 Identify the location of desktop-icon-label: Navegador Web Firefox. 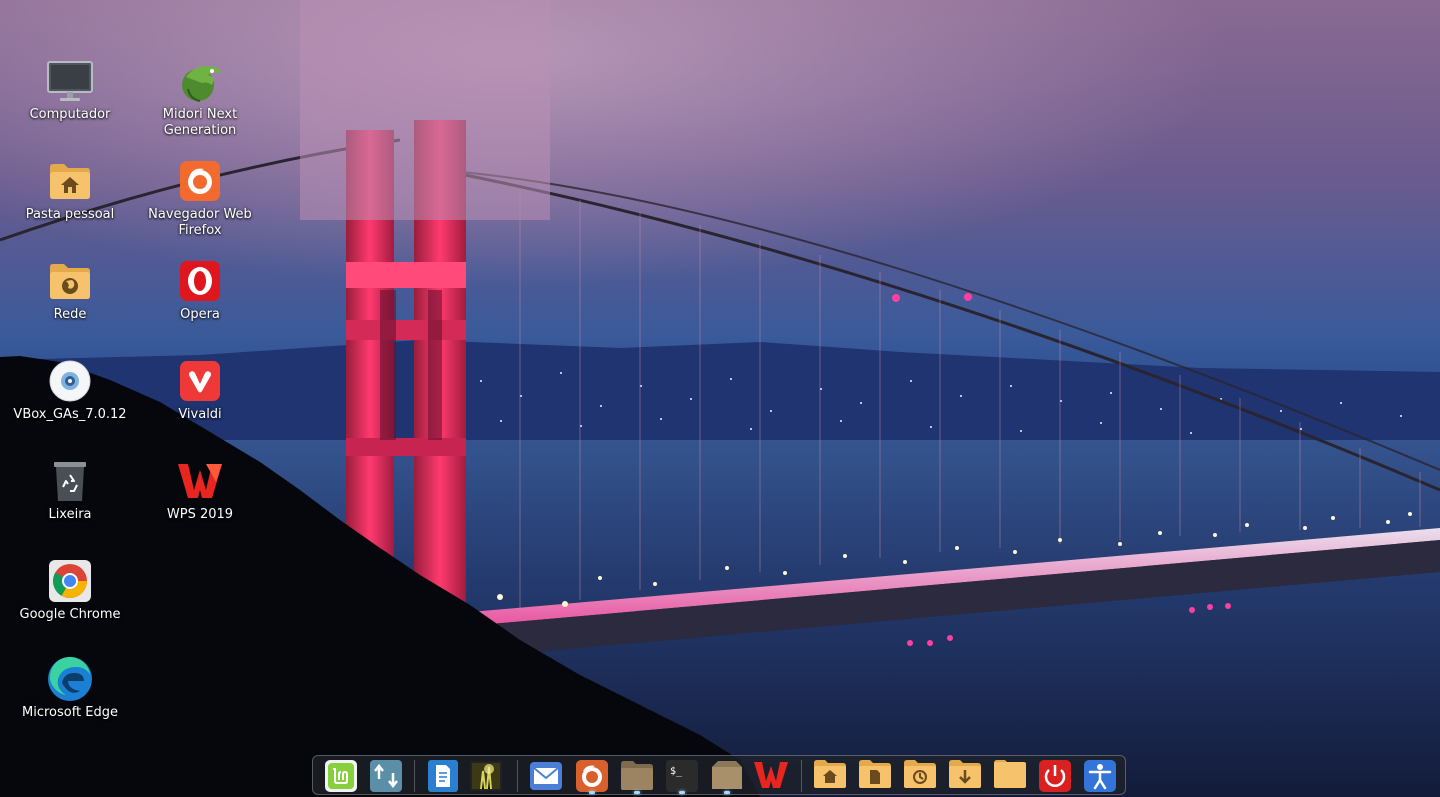
(200, 222).